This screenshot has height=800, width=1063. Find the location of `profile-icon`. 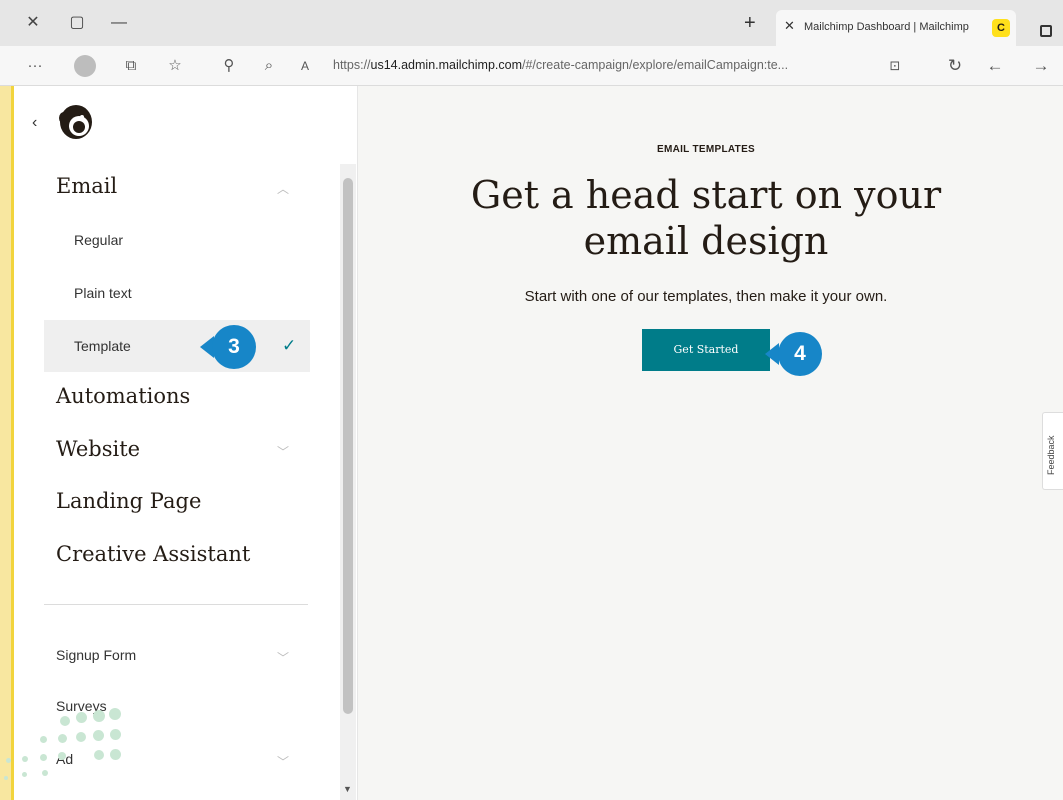

profile-icon is located at coordinates (85, 66).